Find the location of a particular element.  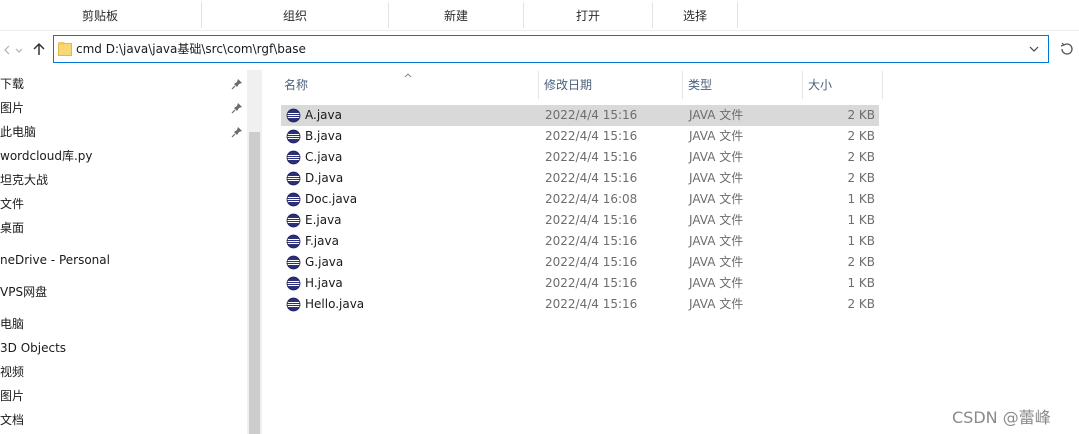

nav-item-3d-objects: 3D Objects is located at coordinates (33, 348).